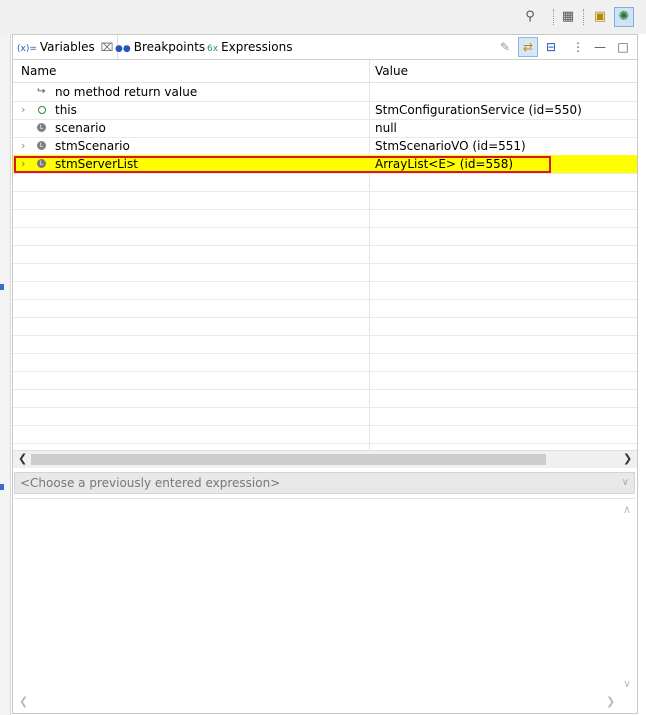 This screenshot has height=715, width=646. Describe the element at coordinates (325, 128) in the screenshot. I see `table-row: L scenario null` at that location.